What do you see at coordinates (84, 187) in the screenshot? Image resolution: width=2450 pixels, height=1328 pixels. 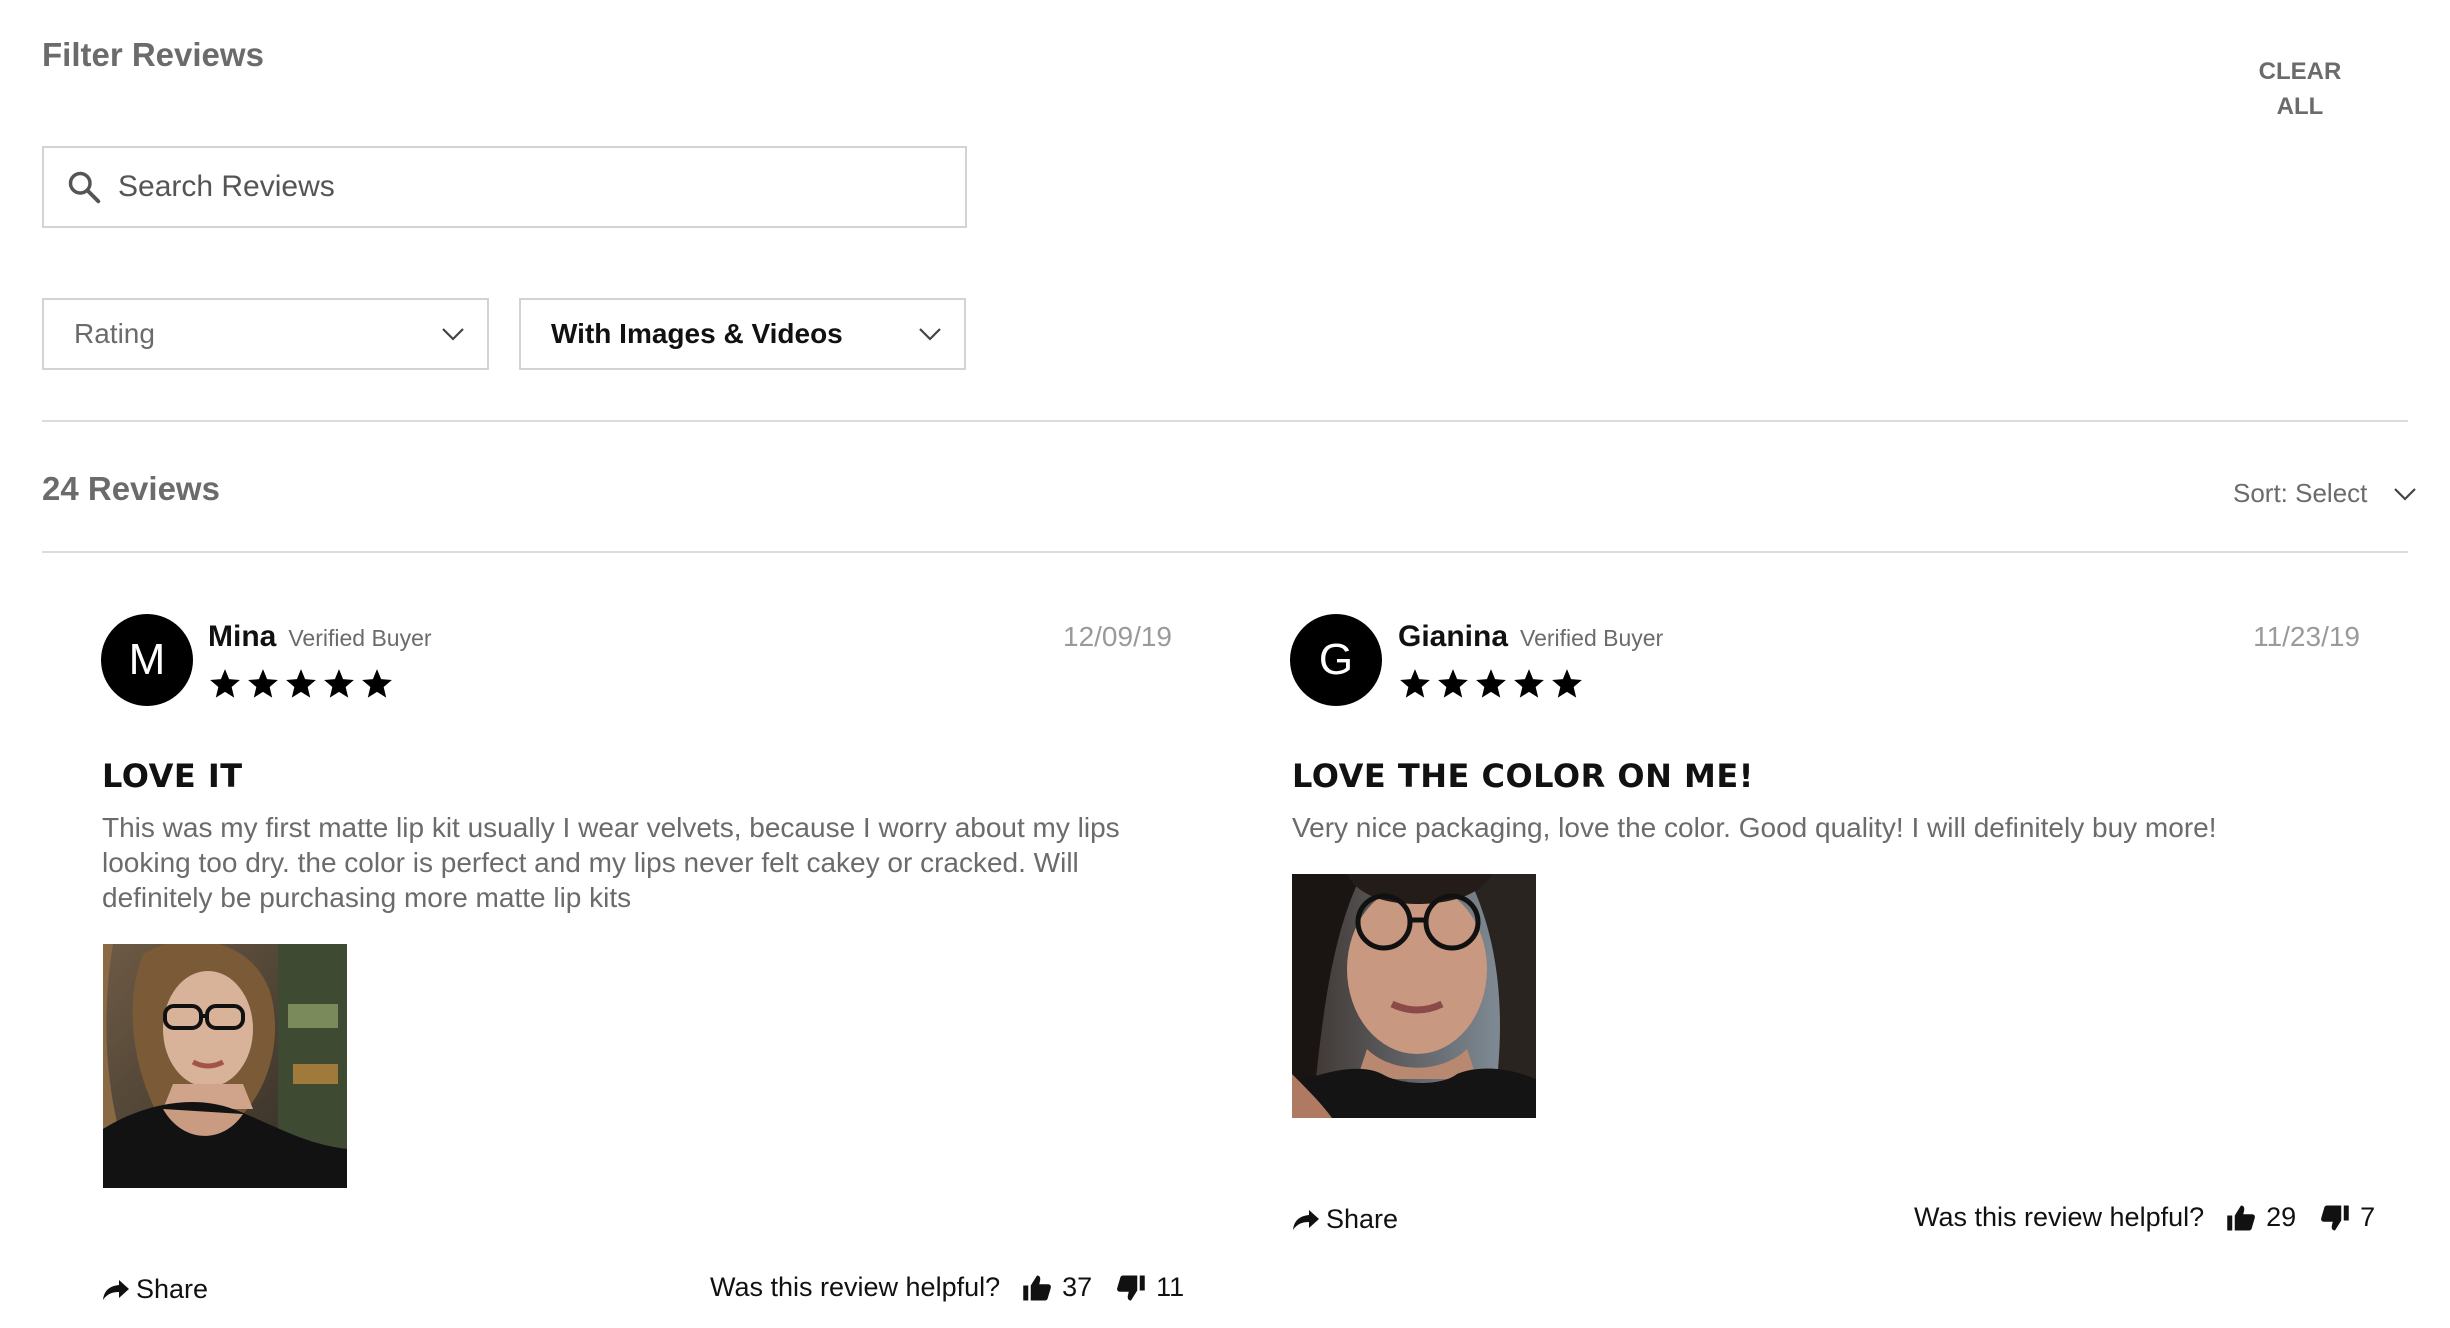 I see `search-icon` at bounding box center [84, 187].